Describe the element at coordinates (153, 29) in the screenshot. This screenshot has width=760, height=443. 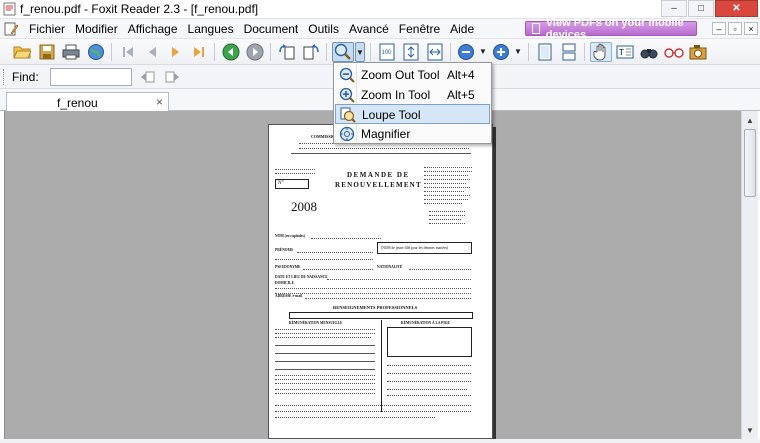
I see `menu-affichage: Affichage` at that location.